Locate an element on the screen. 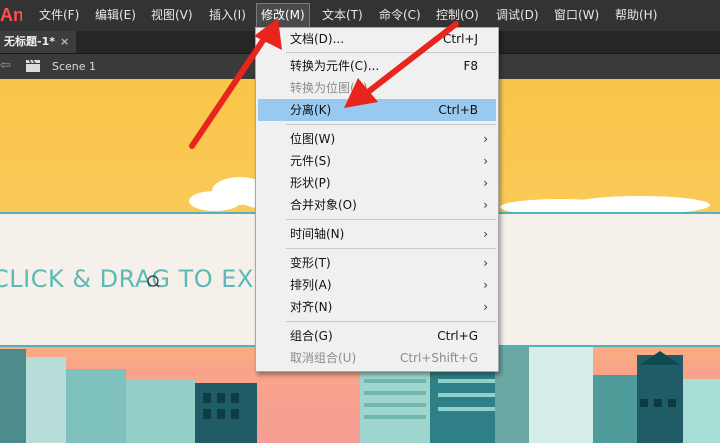  back-arrow-icon: ⇦ is located at coordinates (6, 66).